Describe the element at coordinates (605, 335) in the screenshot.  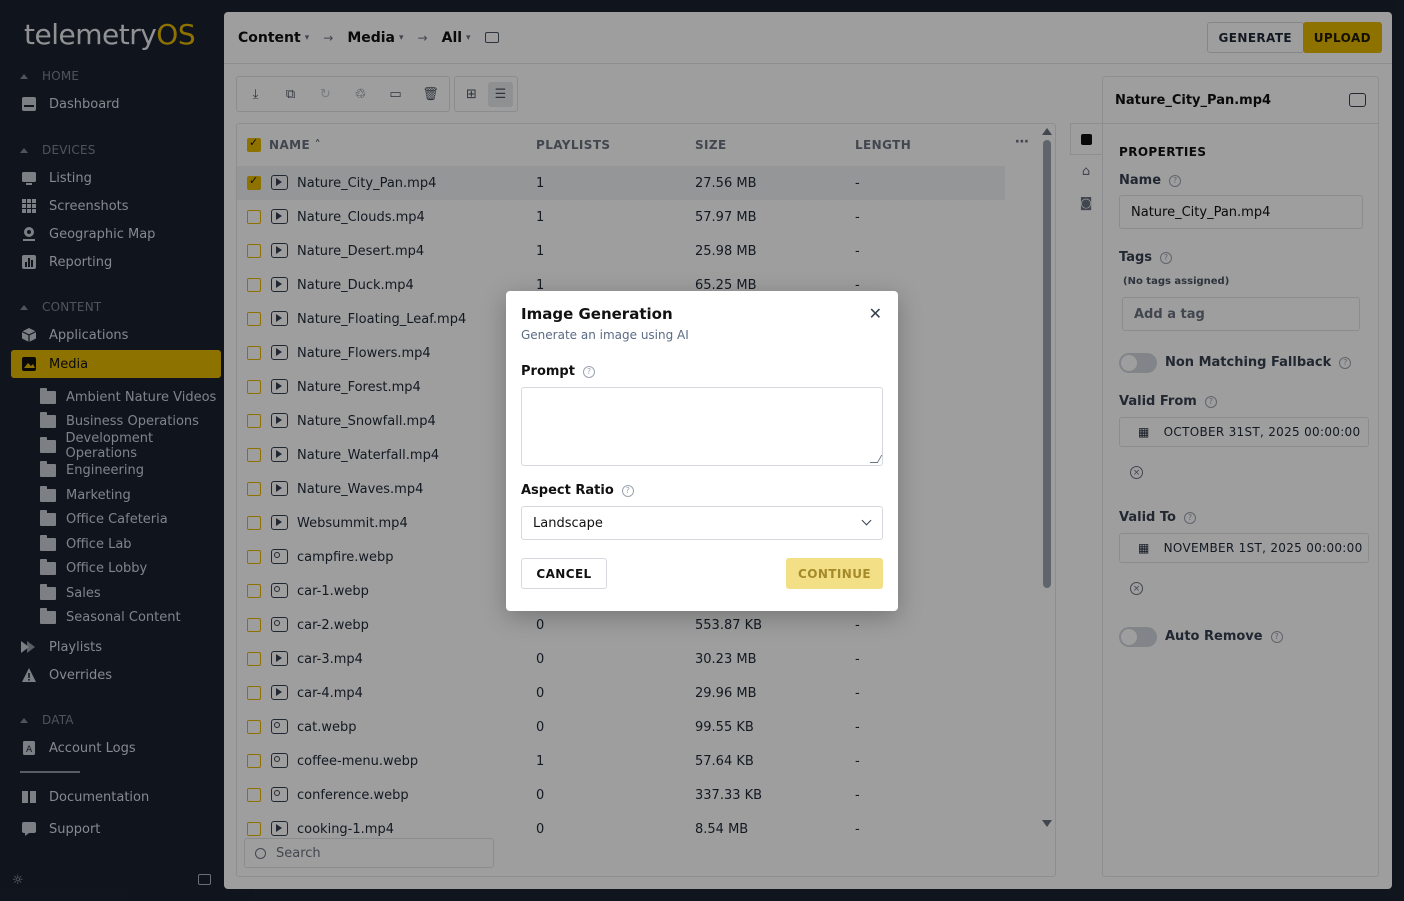
I see `dialog-subtitle: Generate an image using AI` at that location.